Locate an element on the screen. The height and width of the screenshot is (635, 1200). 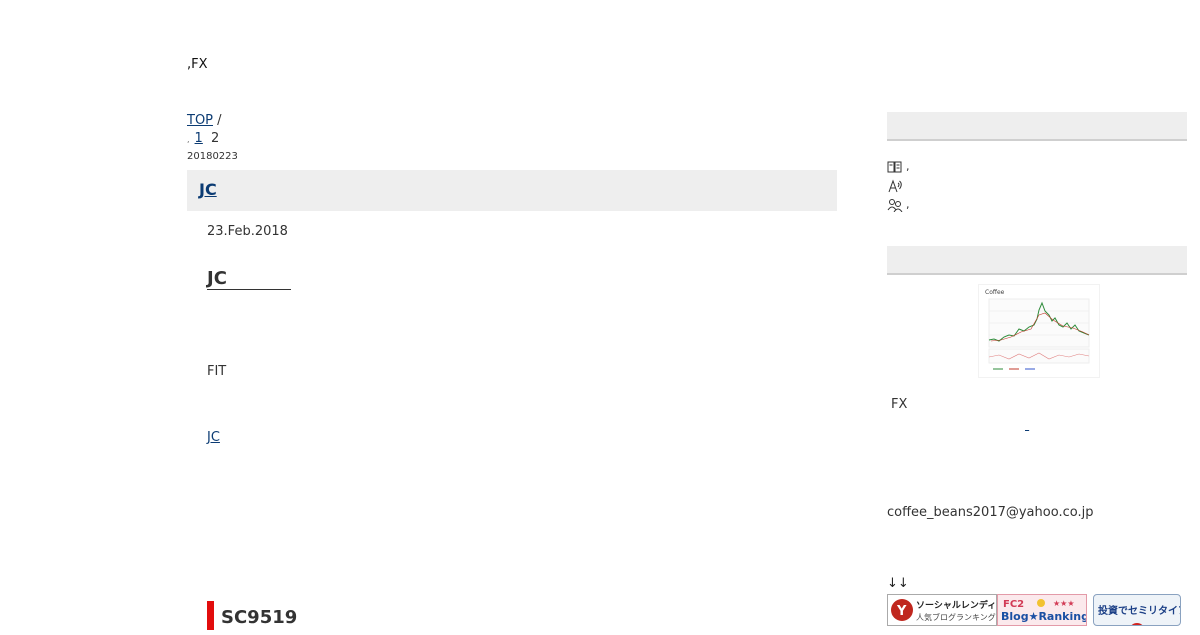
social-lending-ranking-banner: Y ソーシャルレンディング 人気ブログランキング is located at coordinates (942, 610).